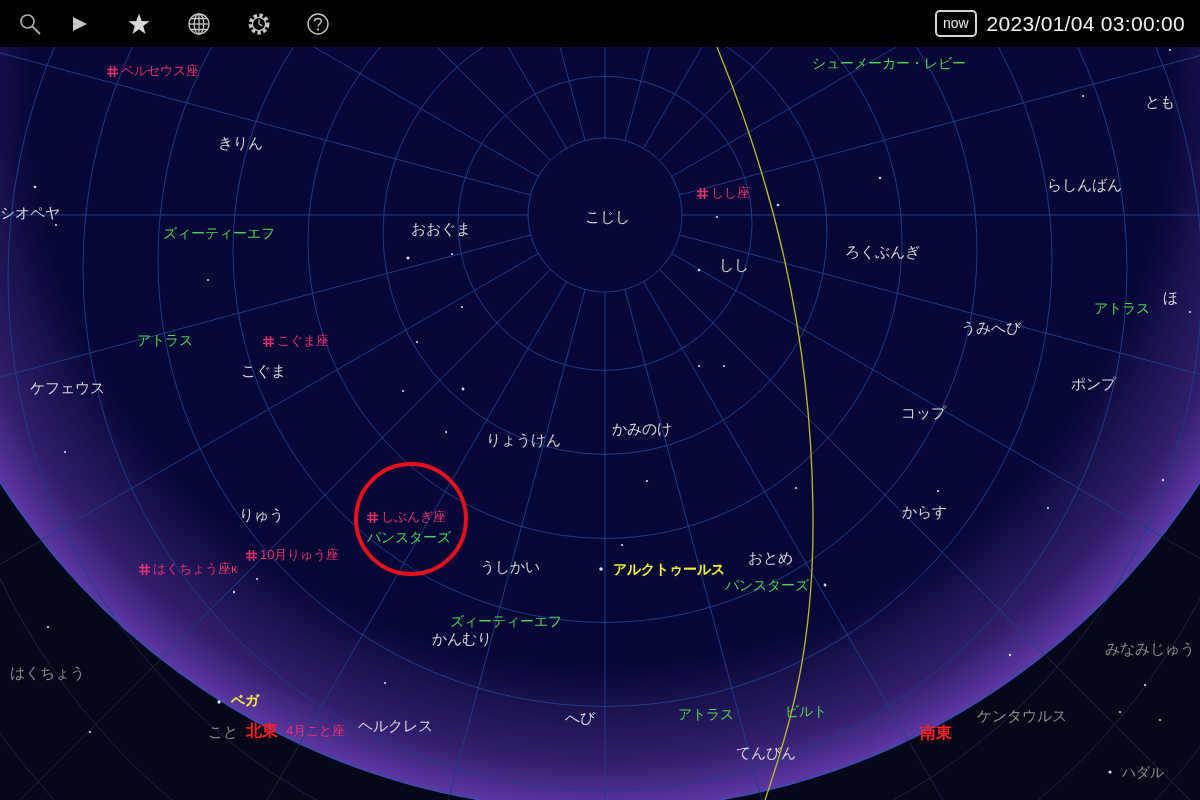 Image resolution: width=1200 pixels, height=800 pixels. What do you see at coordinates (1150, 649) in the screenshot?
I see `constellation-label: みなみじゅう` at bounding box center [1150, 649].